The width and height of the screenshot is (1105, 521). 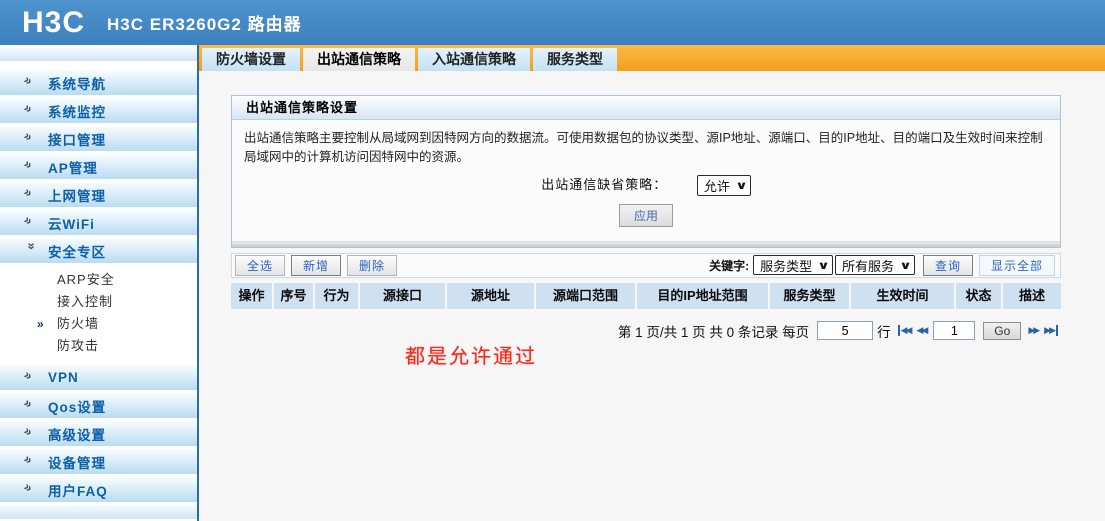 I want to click on toolbar-left-group: 全选 新增 删除, so click(x=319, y=265).